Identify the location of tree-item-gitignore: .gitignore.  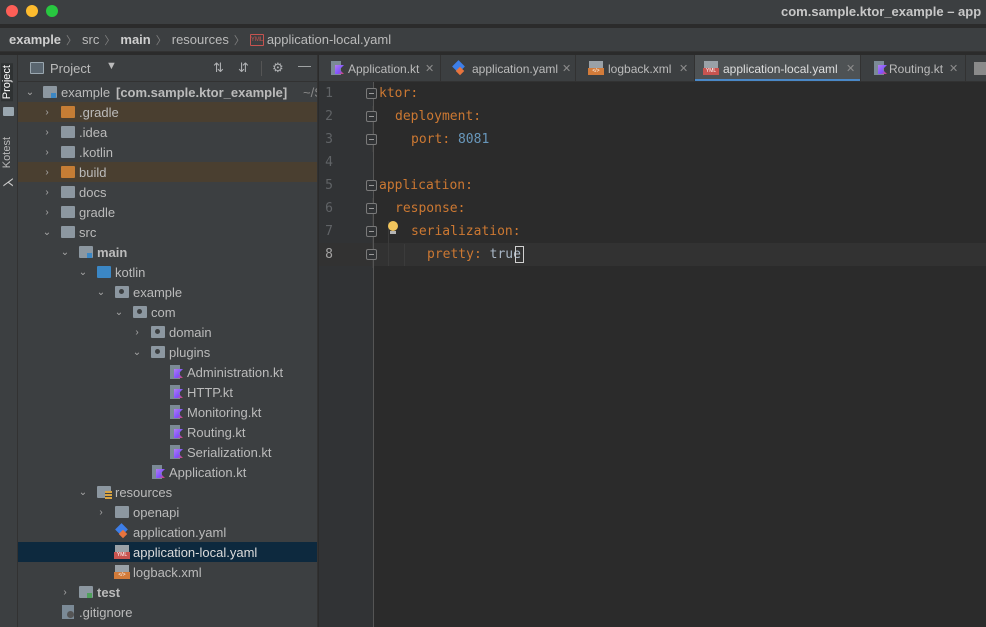
(167, 612).